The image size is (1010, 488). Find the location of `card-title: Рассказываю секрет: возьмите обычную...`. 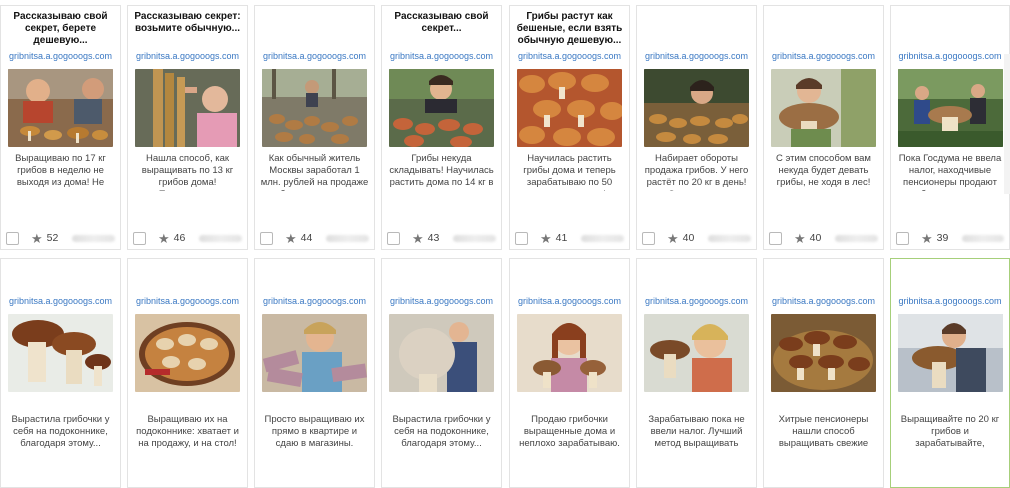

card-title: Рассказываю секрет: возьмите обычную... is located at coordinates (187, 27).